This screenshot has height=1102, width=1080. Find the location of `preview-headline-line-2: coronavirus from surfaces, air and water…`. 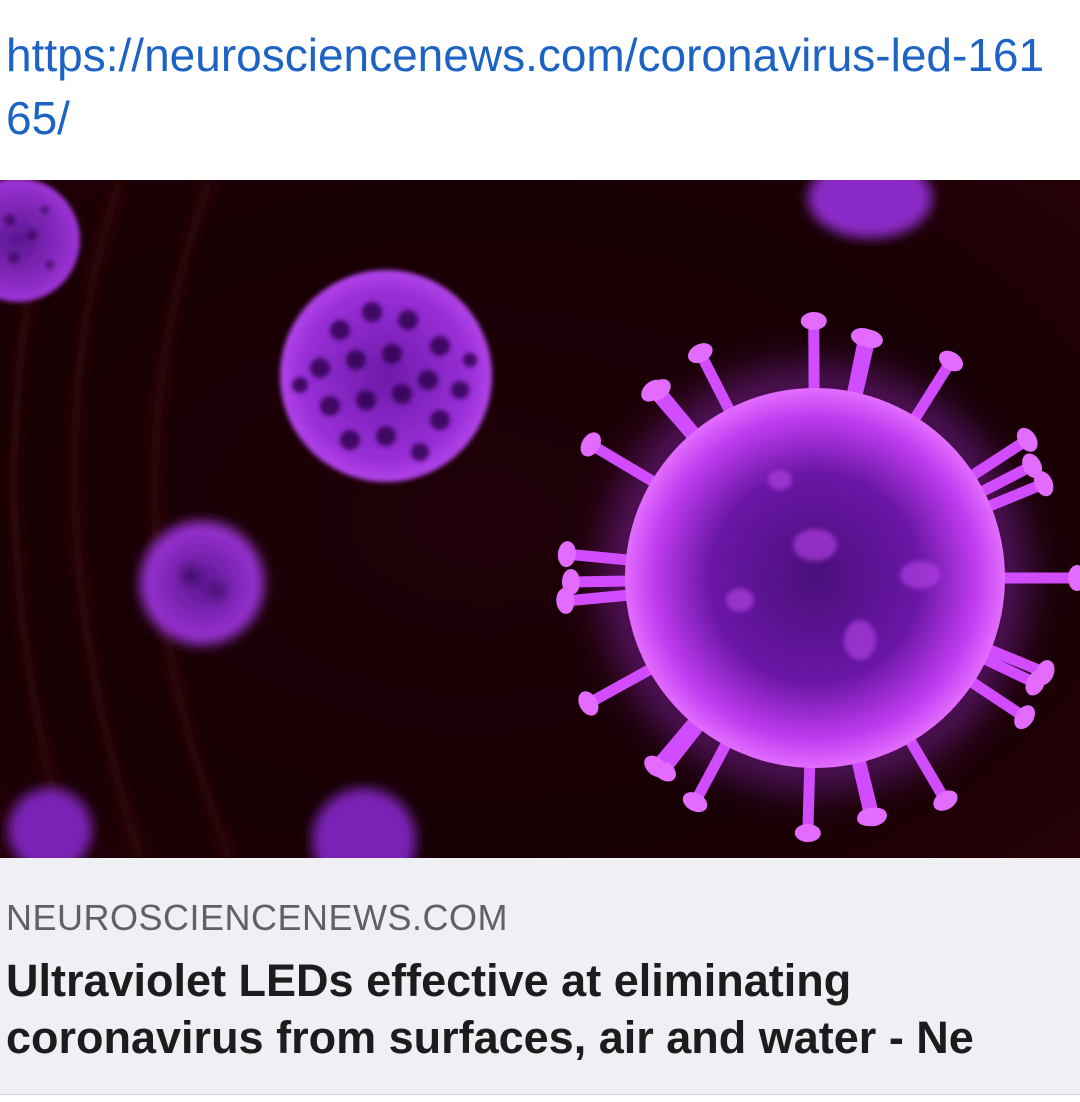

preview-headline-line-2: coronavirus from surfaces, air and water… is located at coordinates (543, 1037).